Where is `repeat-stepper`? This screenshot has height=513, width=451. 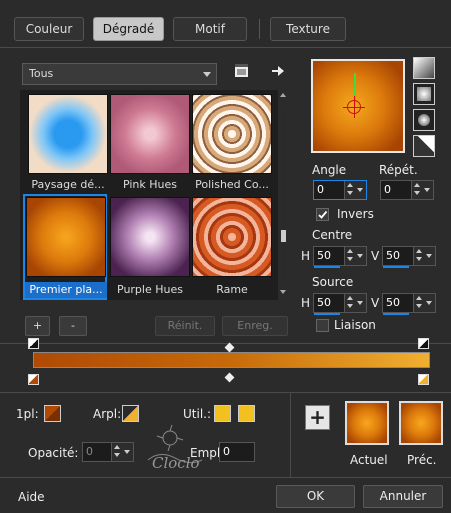 repeat-stepper is located at coordinates (422, 190).